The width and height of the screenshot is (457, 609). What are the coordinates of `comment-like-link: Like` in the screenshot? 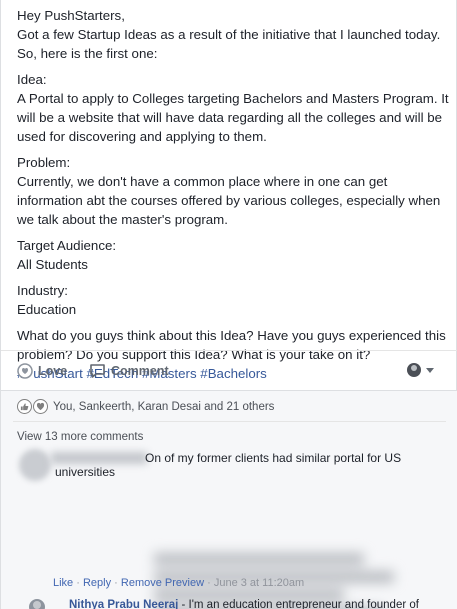 It's located at (63, 583).